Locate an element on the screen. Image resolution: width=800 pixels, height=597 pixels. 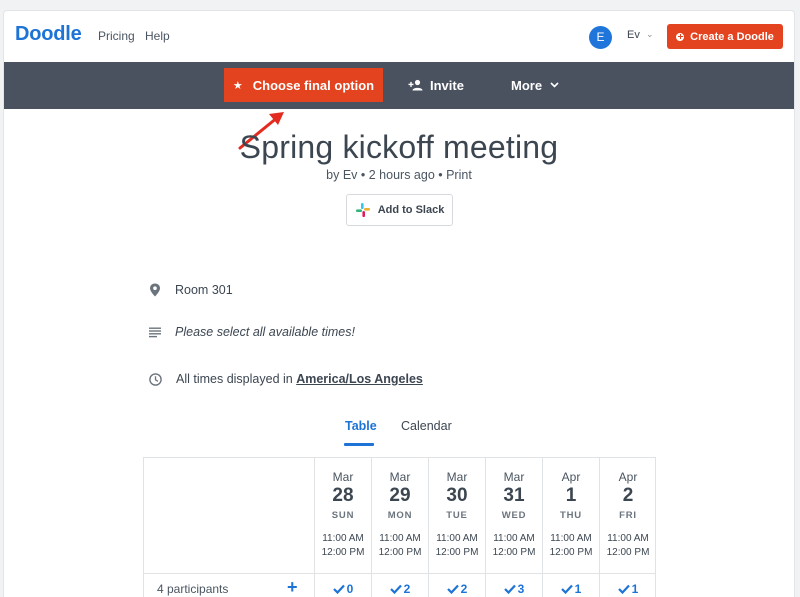
choose-final-option-button: ★ Choose final option is located at coordinates (303, 85).